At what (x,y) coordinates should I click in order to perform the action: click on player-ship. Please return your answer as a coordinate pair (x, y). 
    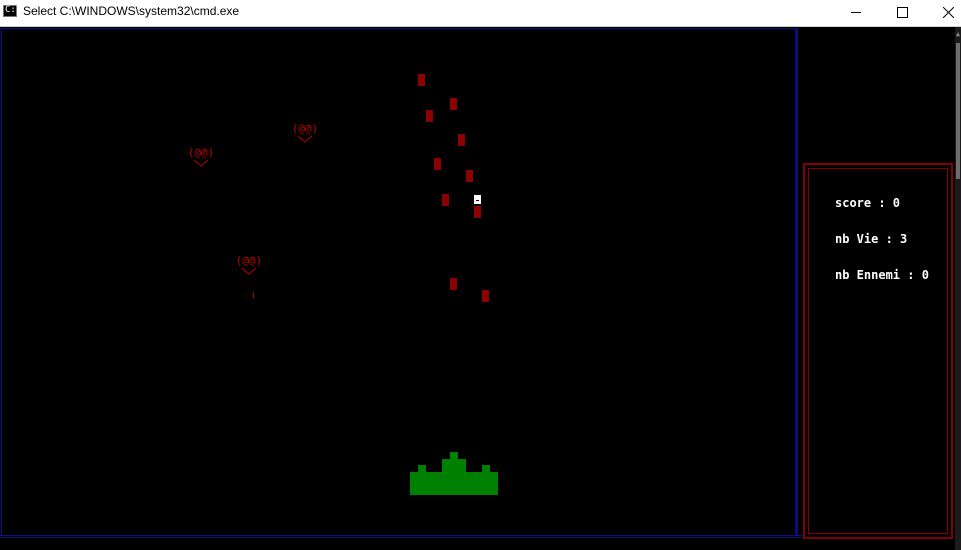
    Looking at the image, I should click on (454, 473).